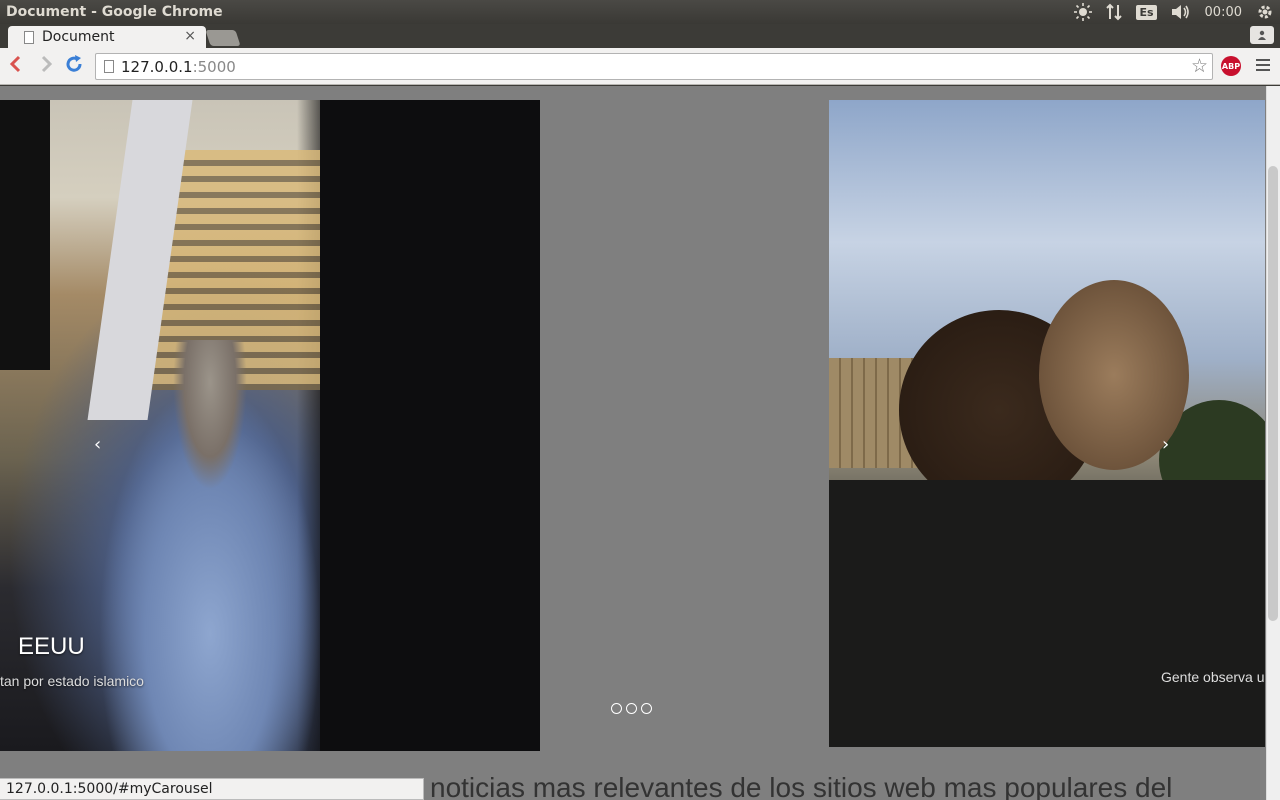  Describe the element at coordinates (114, 12) in the screenshot. I see `window-title: Document - Google Chrome` at that location.